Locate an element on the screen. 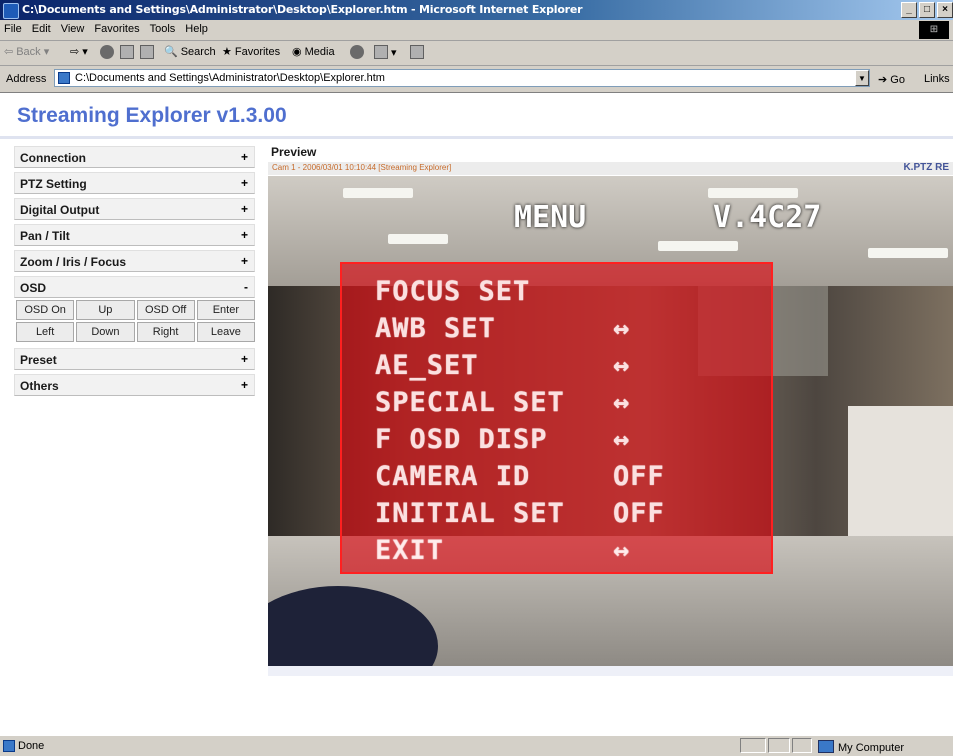 This screenshot has width=953, height=756. media-label: Media is located at coordinates (319, 51).